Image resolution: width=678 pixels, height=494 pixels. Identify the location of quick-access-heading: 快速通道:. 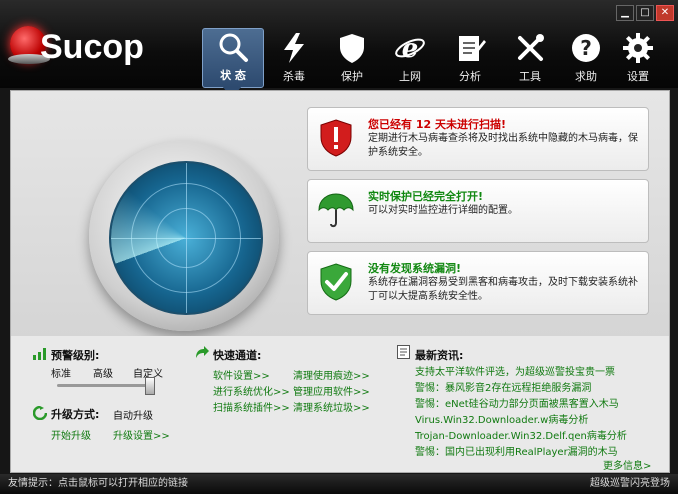
(237, 355).